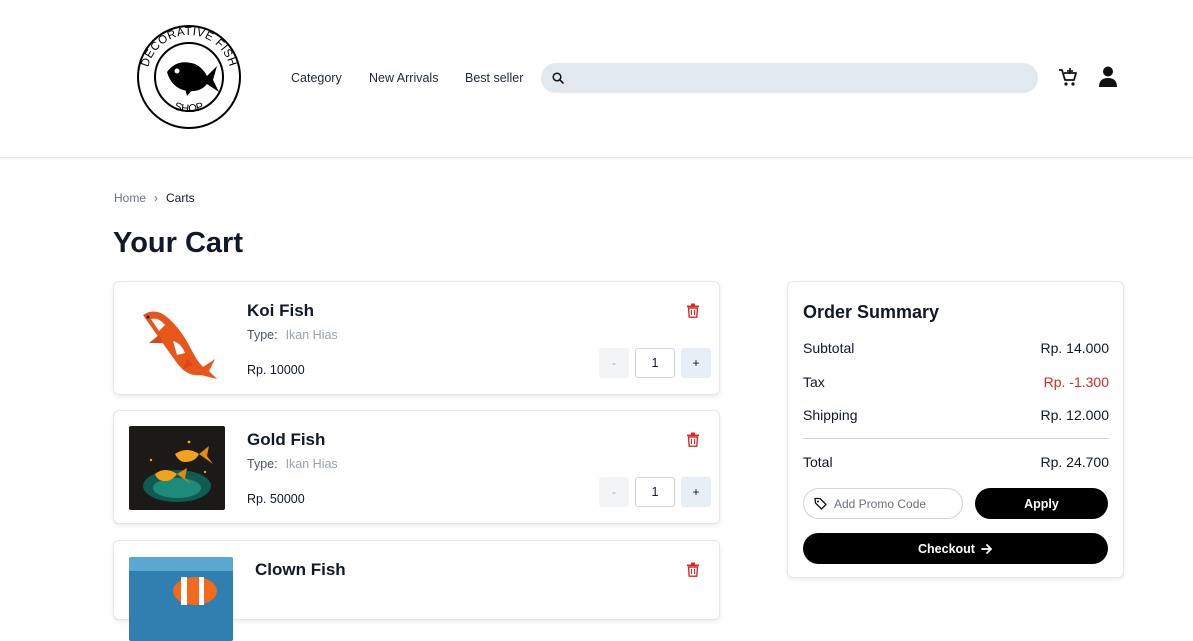 This screenshot has width=1193, height=641. What do you see at coordinates (829, 348) in the screenshot?
I see `summary-label: Subtotal` at bounding box center [829, 348].